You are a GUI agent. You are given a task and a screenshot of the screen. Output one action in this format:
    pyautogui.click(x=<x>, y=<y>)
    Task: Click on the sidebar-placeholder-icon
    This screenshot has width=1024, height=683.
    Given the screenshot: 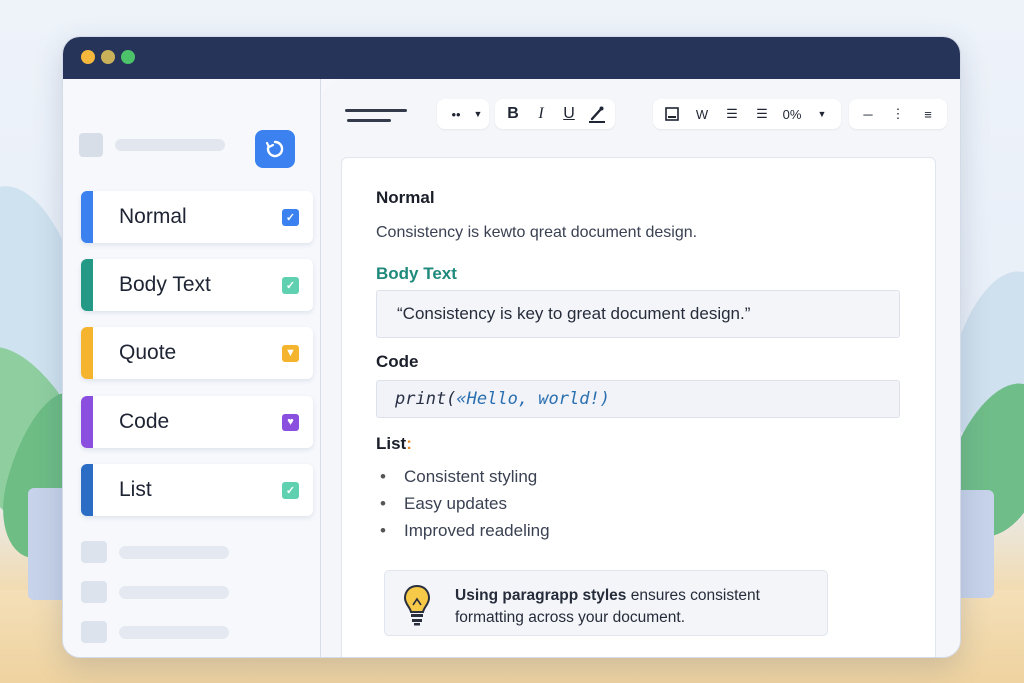 What is the action you would take?
    pyautogui.click(x=91, y=145)
    